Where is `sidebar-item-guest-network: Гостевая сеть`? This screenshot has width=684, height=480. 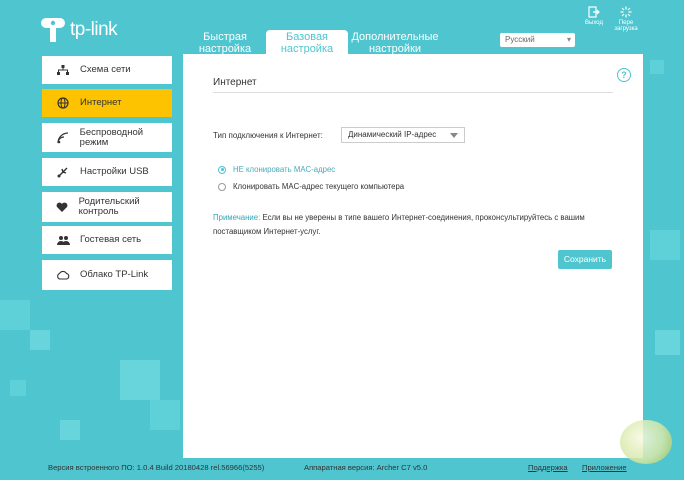 sidebar-item-guest-network: Гостевая сеть is located at coordinates (107, 240).